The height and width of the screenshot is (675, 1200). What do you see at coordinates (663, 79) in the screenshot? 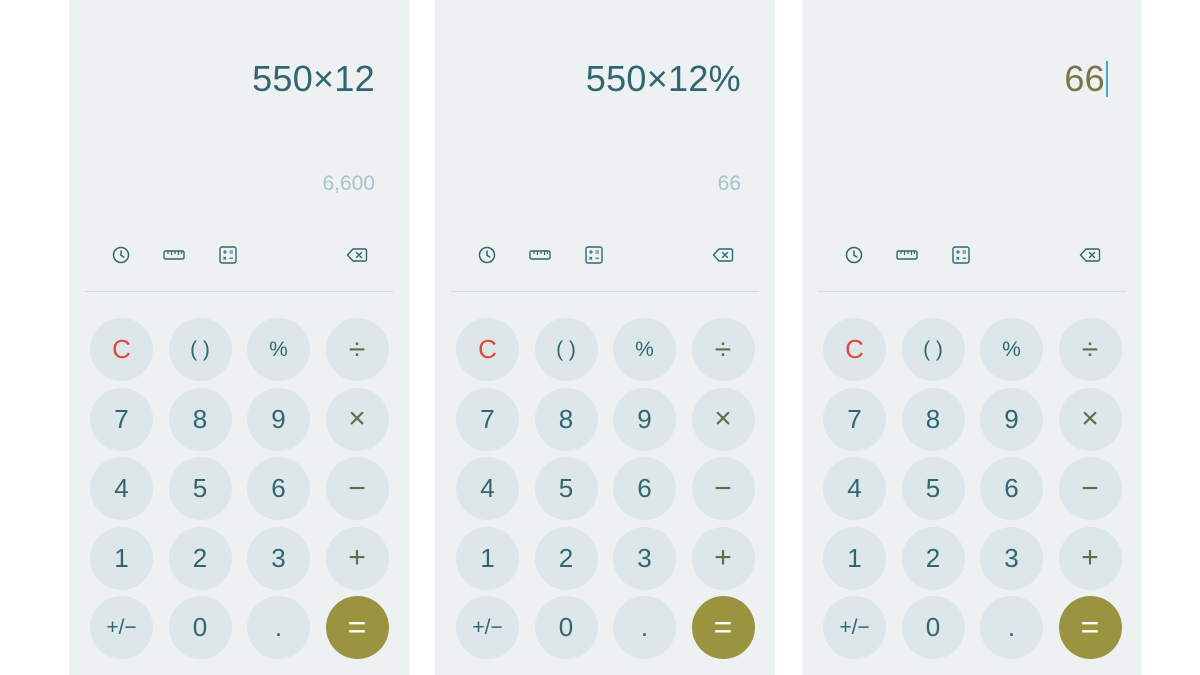
I see `expression-display: 550×12%` at bounding box center [663, 79].